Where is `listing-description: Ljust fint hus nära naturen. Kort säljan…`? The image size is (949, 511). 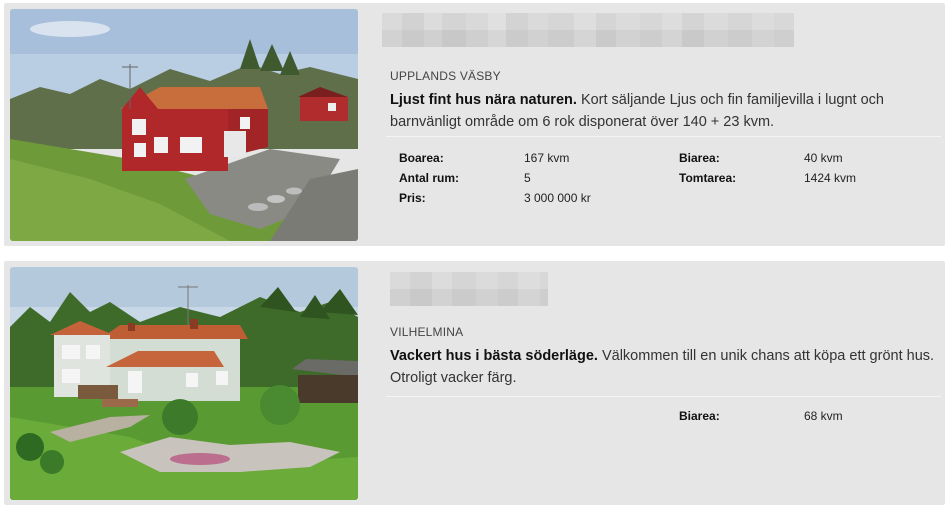
listing-description: Ljust fint hus nära naturen. Kort säljan… is located at coordinates (664, 111).